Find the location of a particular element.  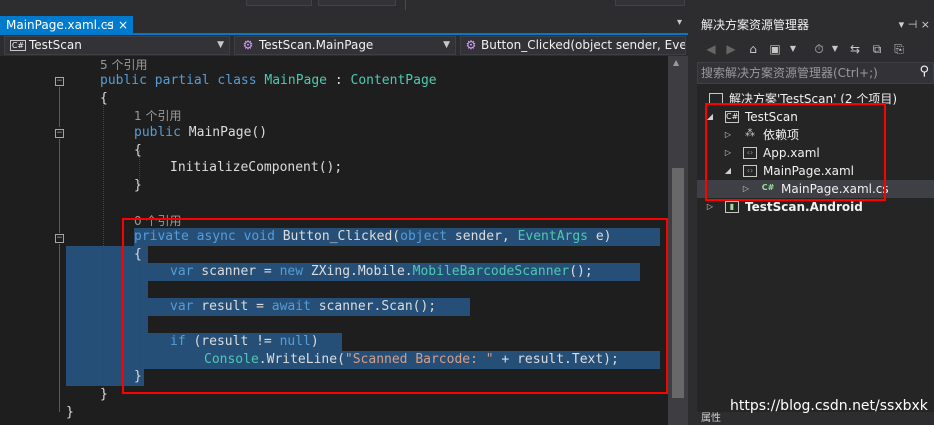

toolbar-platform-combo is located at coordinates (357, 3).